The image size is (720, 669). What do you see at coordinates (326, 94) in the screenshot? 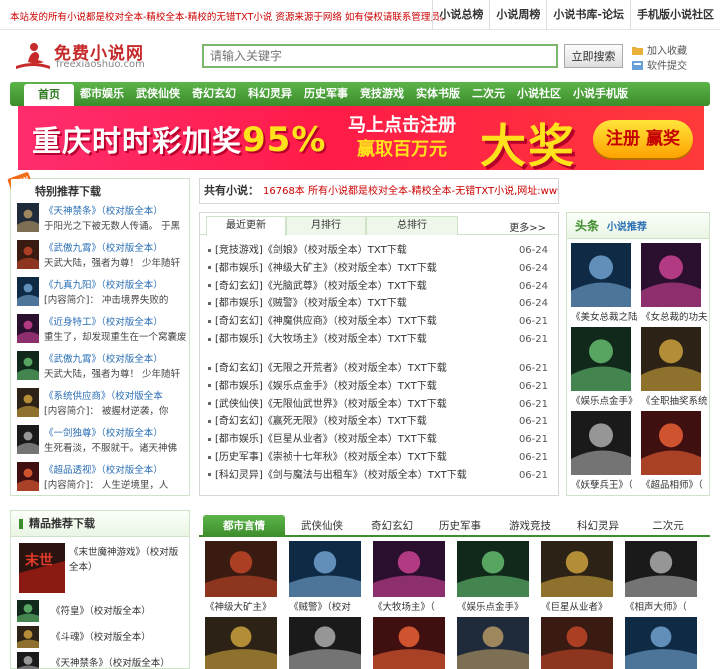
I see `nav-history: 历史军事` at bounding box center [326, 94].